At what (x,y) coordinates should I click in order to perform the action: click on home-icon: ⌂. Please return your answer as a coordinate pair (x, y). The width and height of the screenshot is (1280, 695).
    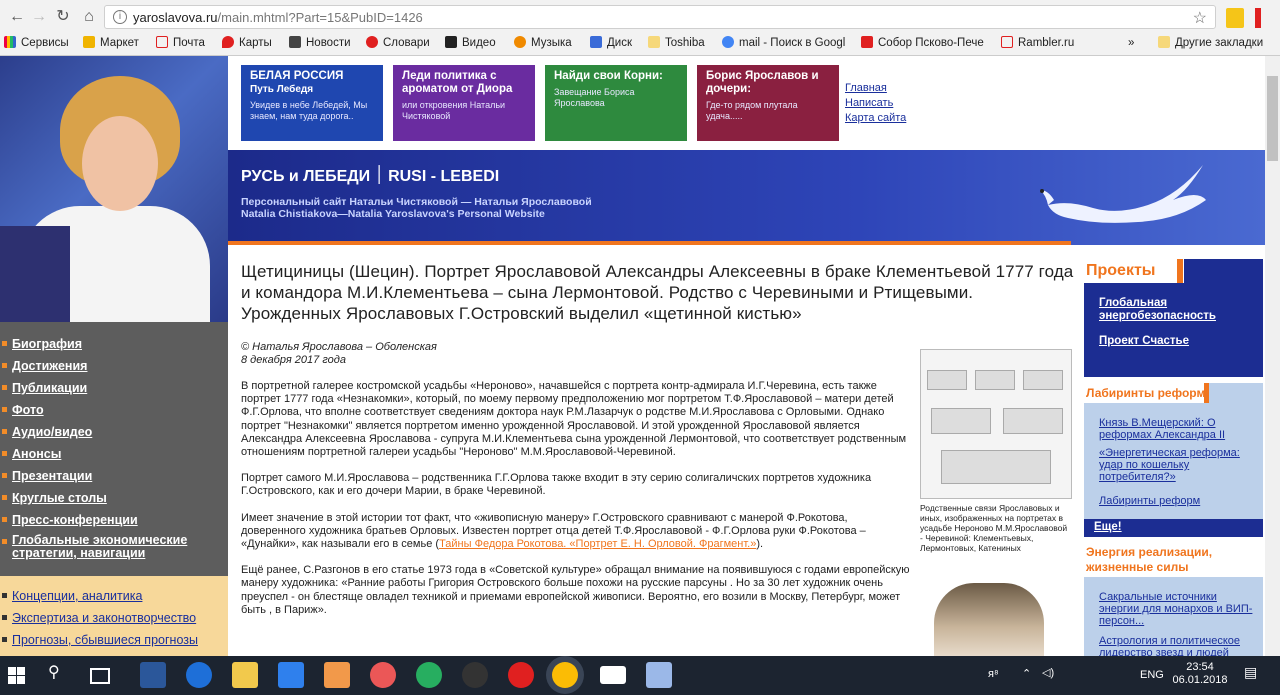
    Looking at the image, I should click on (89, 17).